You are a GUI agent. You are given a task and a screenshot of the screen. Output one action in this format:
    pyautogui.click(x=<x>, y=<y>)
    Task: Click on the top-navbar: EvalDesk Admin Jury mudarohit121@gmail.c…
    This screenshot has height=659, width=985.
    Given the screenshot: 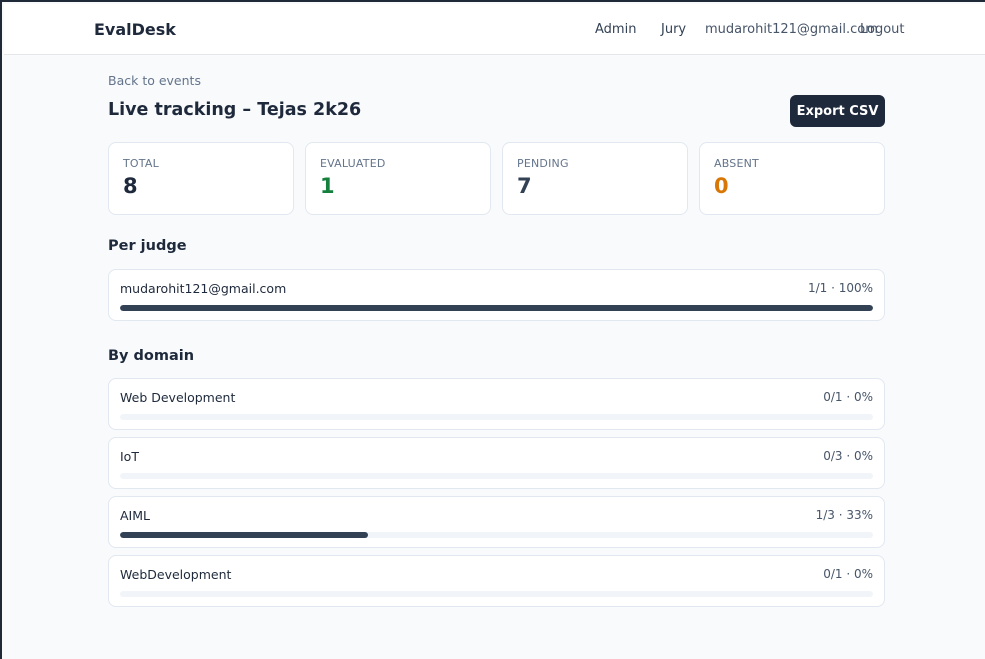 What is the action you would take?
    pyautogui.click(x=494, y=29)
    